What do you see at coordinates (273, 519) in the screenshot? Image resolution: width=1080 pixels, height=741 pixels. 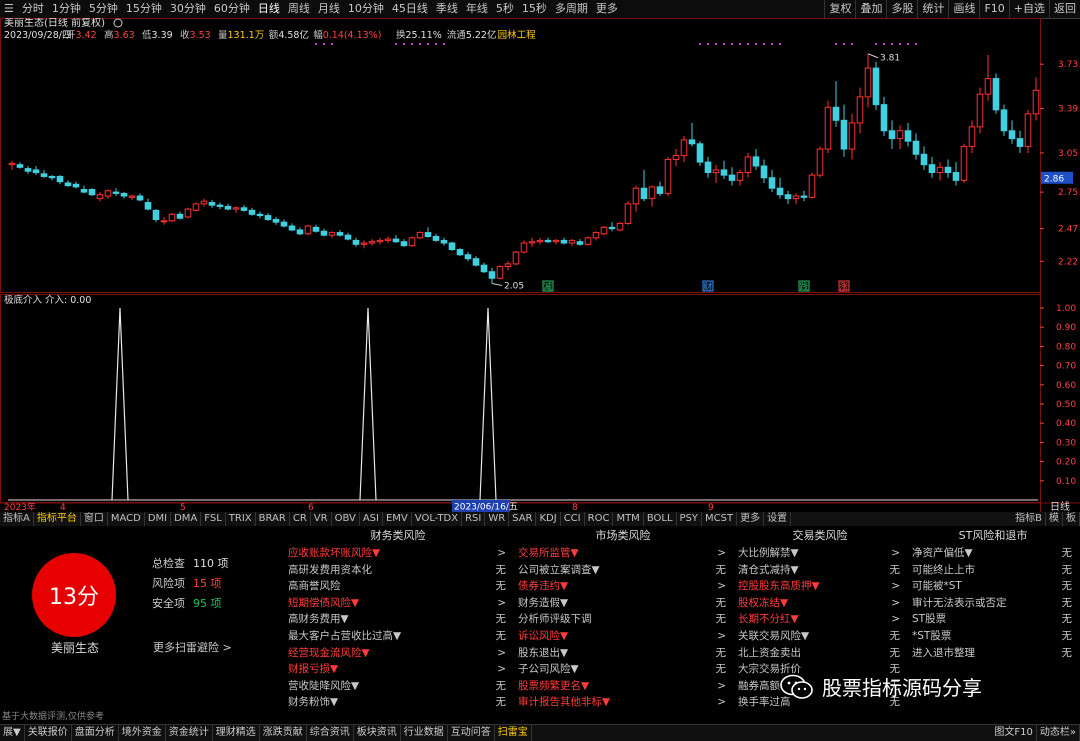 I see `indicator-tab: BRAR` at bounding box center [273, 519].